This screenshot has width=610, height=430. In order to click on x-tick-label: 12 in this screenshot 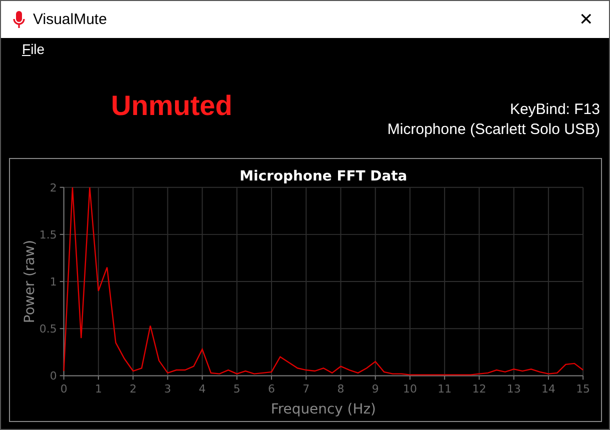, I will do `click(479, 389)`.